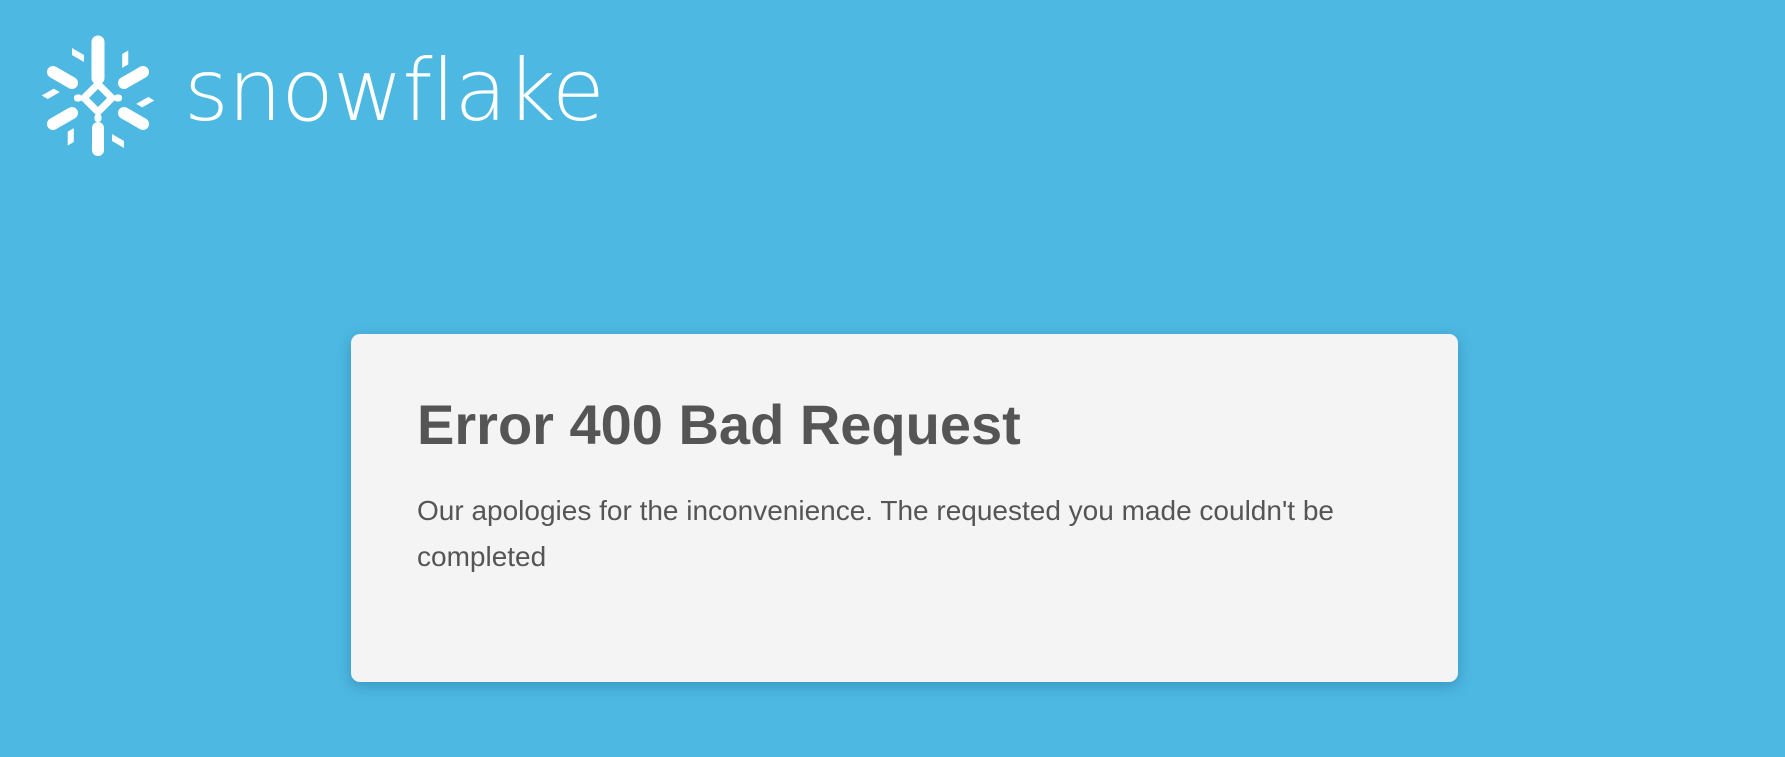 This screenshot has width=1785, height=757. What do you see at coordinates (719, 424) in the screenshot?
I see `error-title: Error 400 Bad Request` at bounding box center [719, 424].